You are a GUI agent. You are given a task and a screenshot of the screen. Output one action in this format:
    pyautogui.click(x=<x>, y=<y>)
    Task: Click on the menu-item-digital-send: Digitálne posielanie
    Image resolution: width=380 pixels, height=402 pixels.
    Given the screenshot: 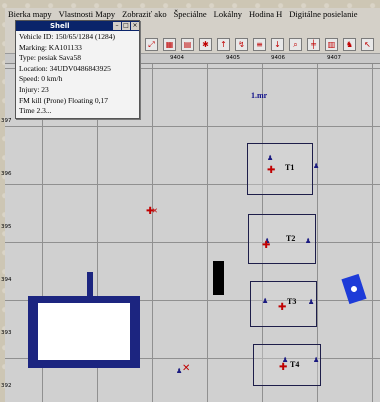 What is the action you would take?
    pyautogui.click(x=323, y=14)
    